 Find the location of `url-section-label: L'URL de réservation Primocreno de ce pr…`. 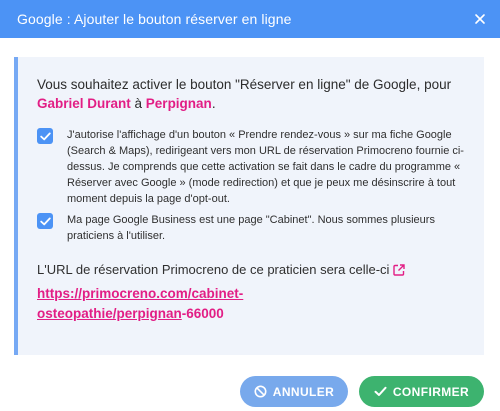

url-section-label: L'URL de réservation Primocreno de ce pr… is located at coordinates (221, 269).